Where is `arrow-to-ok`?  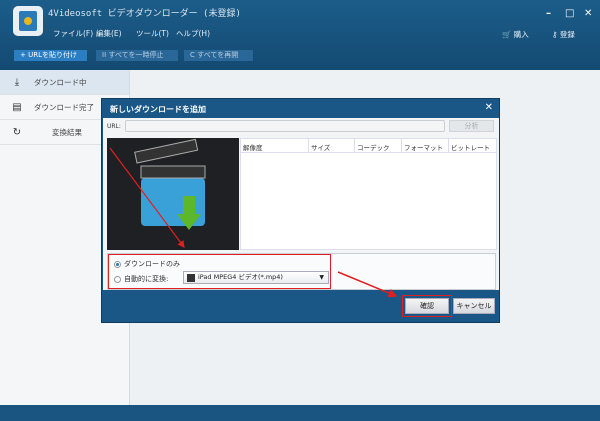 arrow-to-ok is located at coordinates (367, 284).